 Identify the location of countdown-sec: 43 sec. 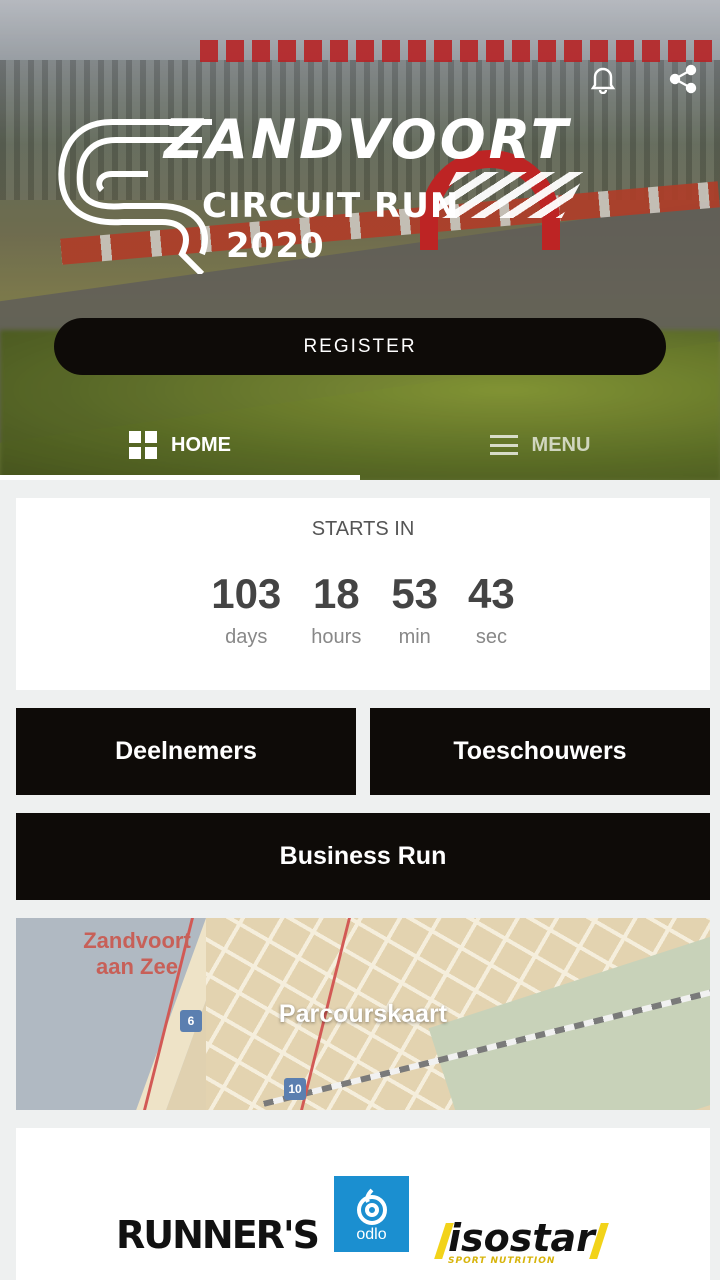
(491, 608).